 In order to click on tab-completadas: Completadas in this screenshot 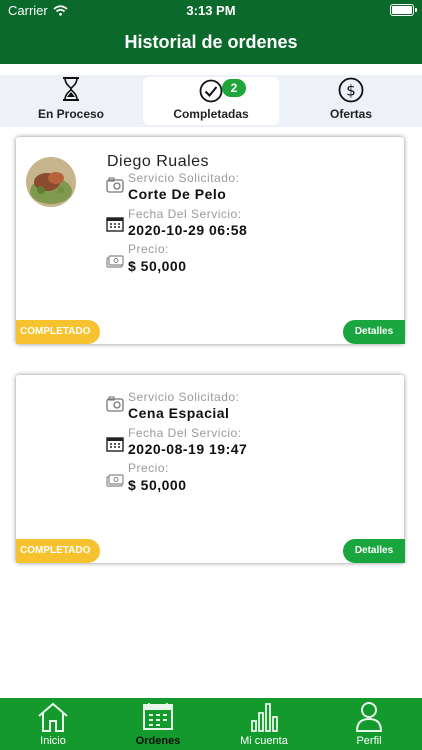, I will do `click(211, 101)`.